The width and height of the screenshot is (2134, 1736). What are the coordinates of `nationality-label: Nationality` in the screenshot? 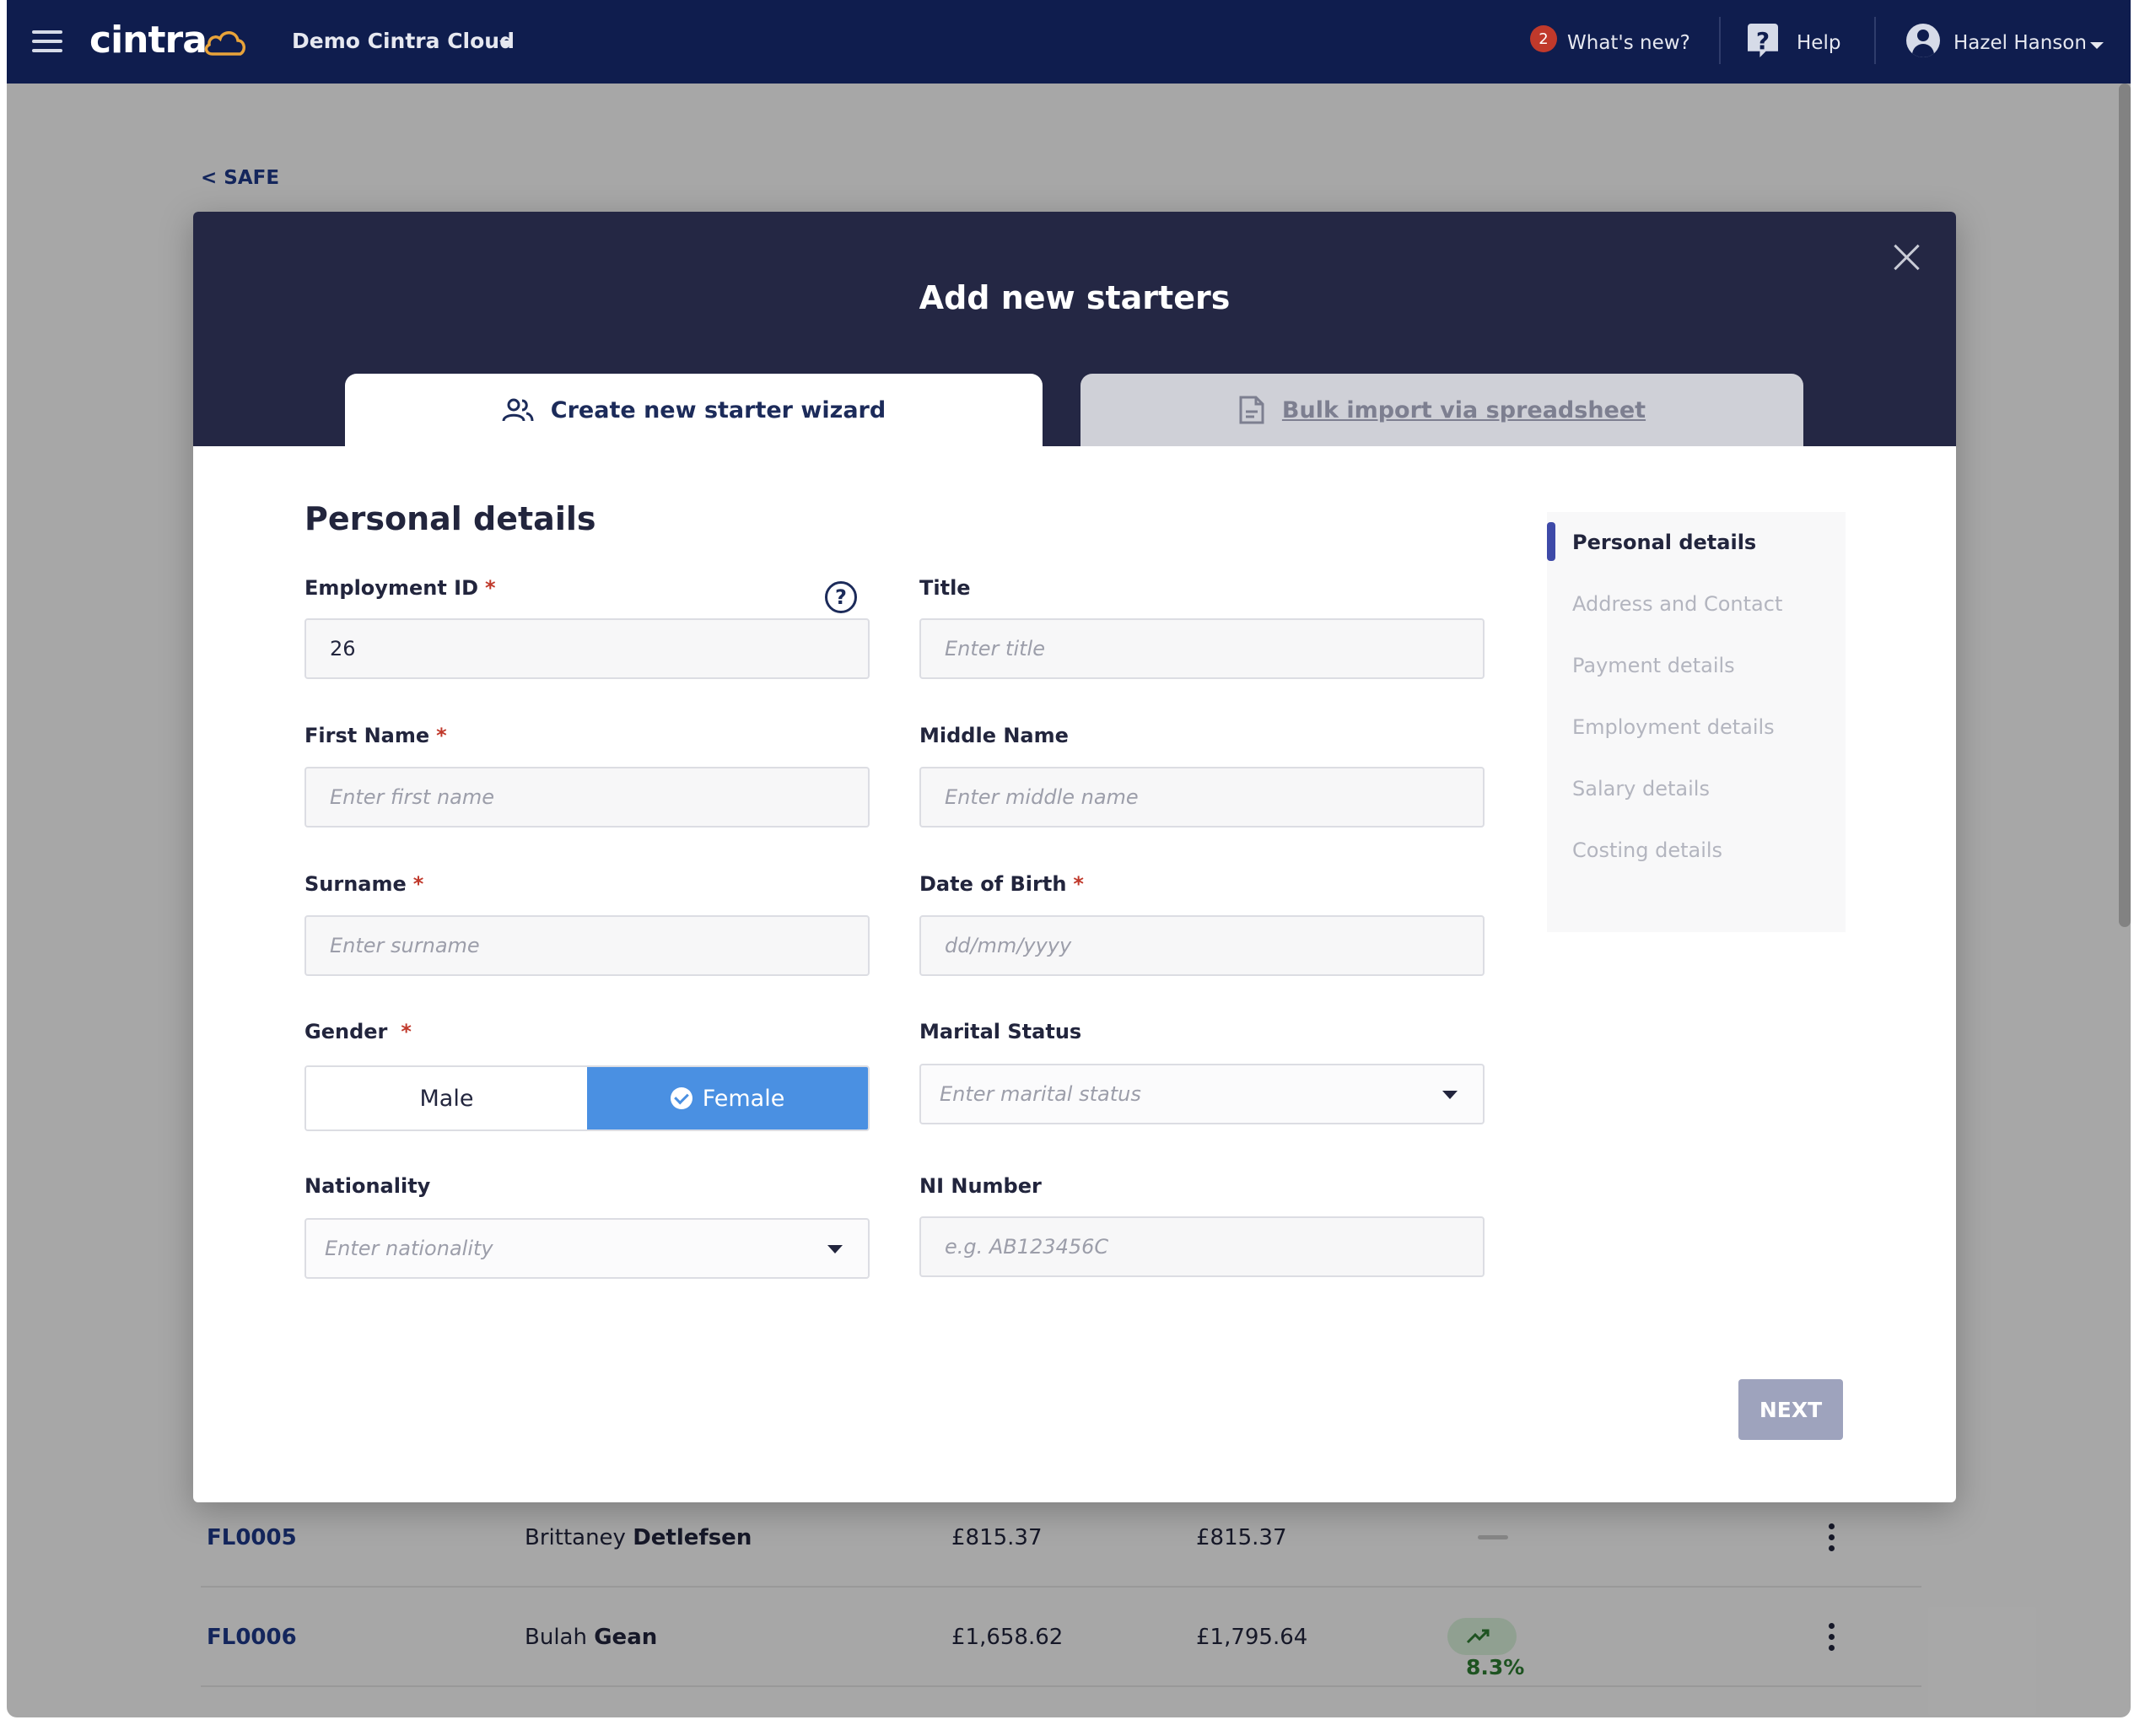 It's located at (367, 1186).